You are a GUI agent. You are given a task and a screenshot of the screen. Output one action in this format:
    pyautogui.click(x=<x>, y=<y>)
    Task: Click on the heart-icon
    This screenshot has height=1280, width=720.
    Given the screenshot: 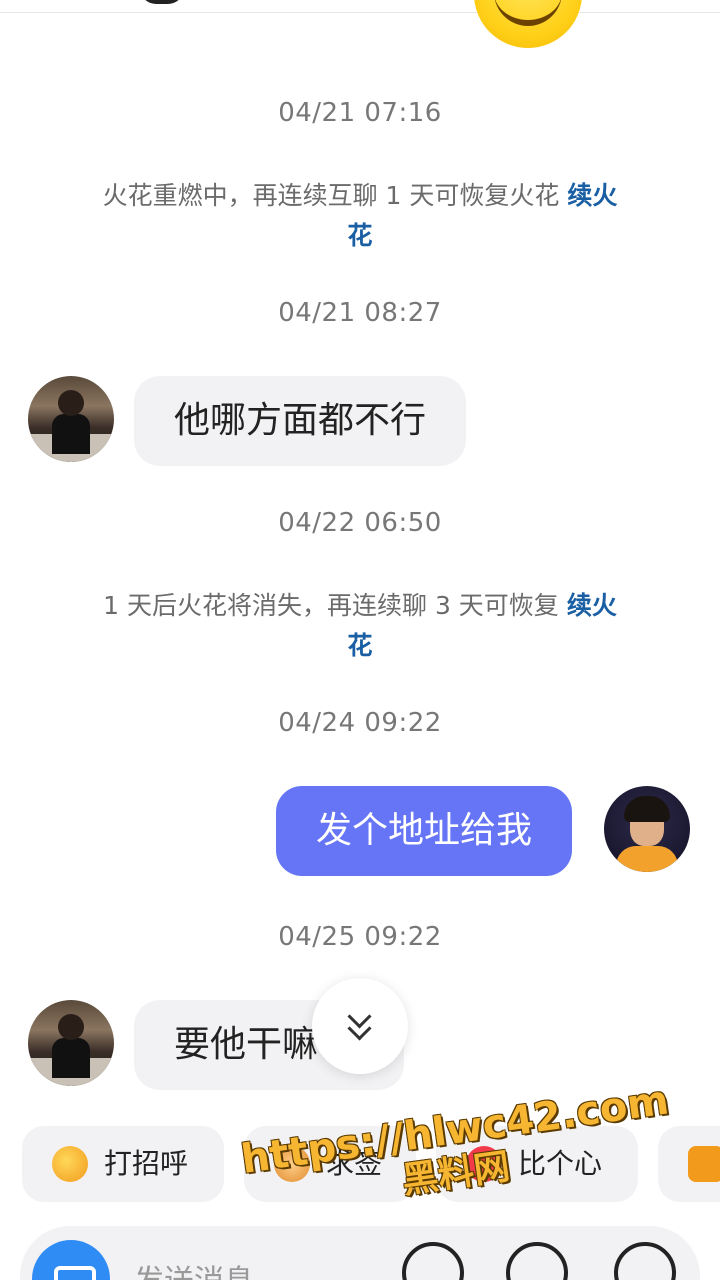 What is the action you would take?
    pyautogui.click(x=484, y=1164)
    